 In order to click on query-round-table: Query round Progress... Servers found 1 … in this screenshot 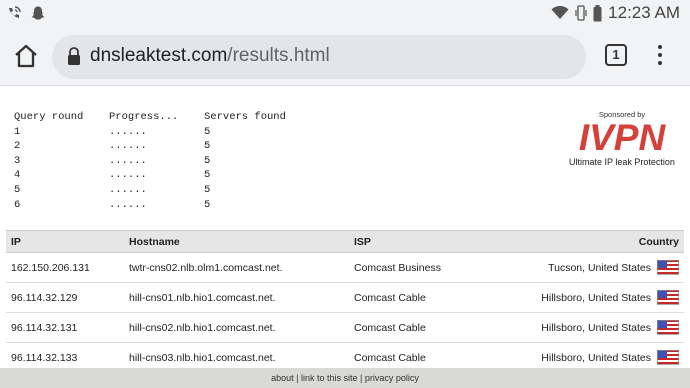, I will do `click(164, 161)`.